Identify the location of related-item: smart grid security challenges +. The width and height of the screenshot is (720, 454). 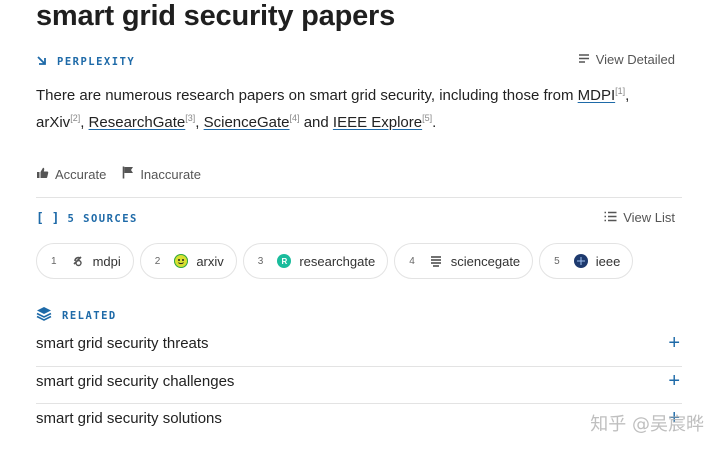
(359, 381).